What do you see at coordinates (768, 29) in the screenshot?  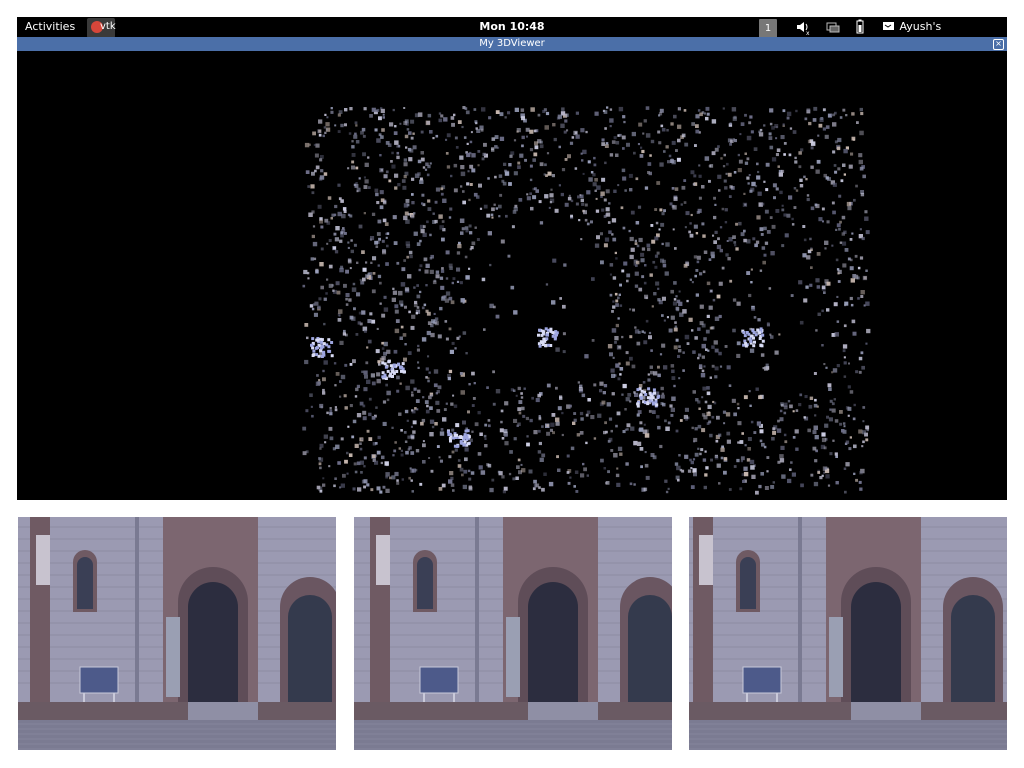 I see `workspace-indicator: 1` at bounding box center [768, 29].